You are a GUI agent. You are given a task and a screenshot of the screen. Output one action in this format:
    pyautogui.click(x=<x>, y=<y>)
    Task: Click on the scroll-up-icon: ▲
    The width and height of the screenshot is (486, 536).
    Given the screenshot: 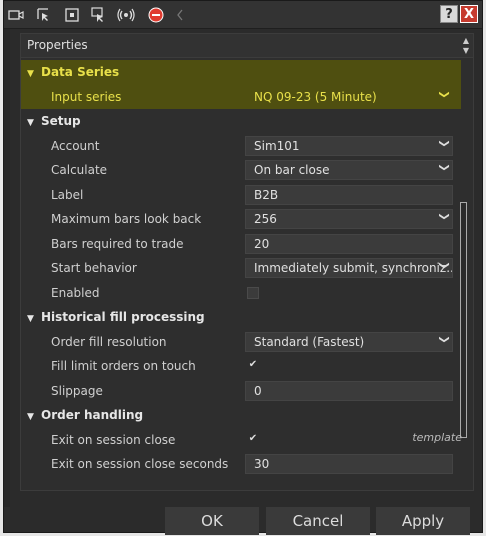 What is the action you would take?
    pyautogui.click(x=466, y=40)
    